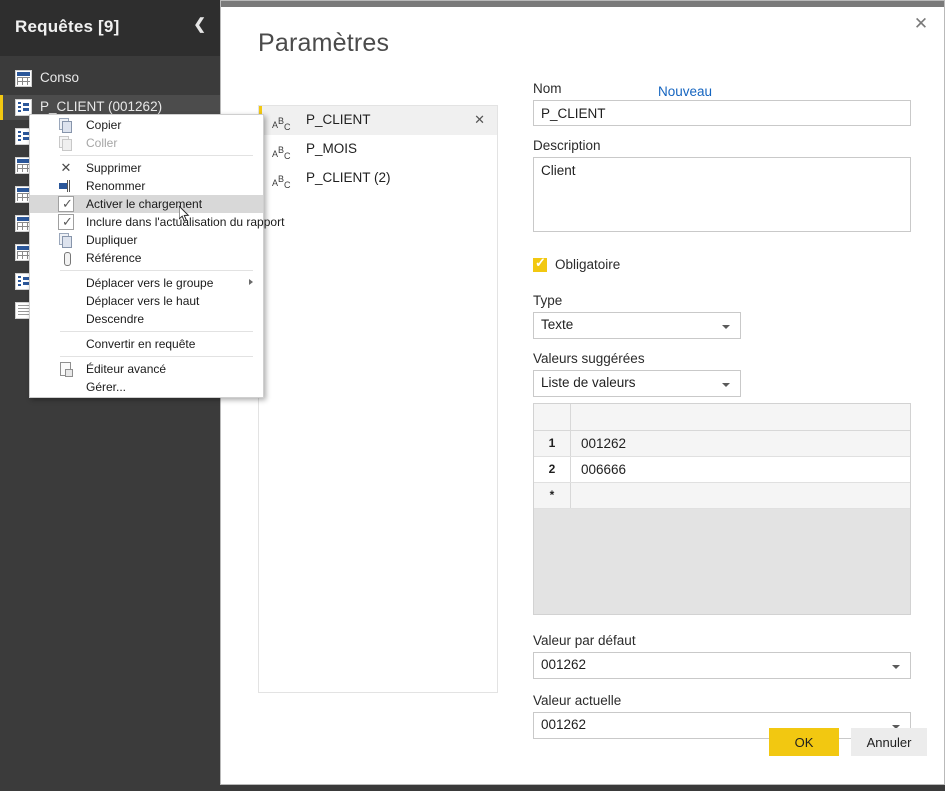 The image size is (945, 791). What do you see at coordinates (146, 204) in the screenshot?
I see `context-menu-item-activer-chargement: ✓ Activer le chargement` at bounding box center [146, 204].